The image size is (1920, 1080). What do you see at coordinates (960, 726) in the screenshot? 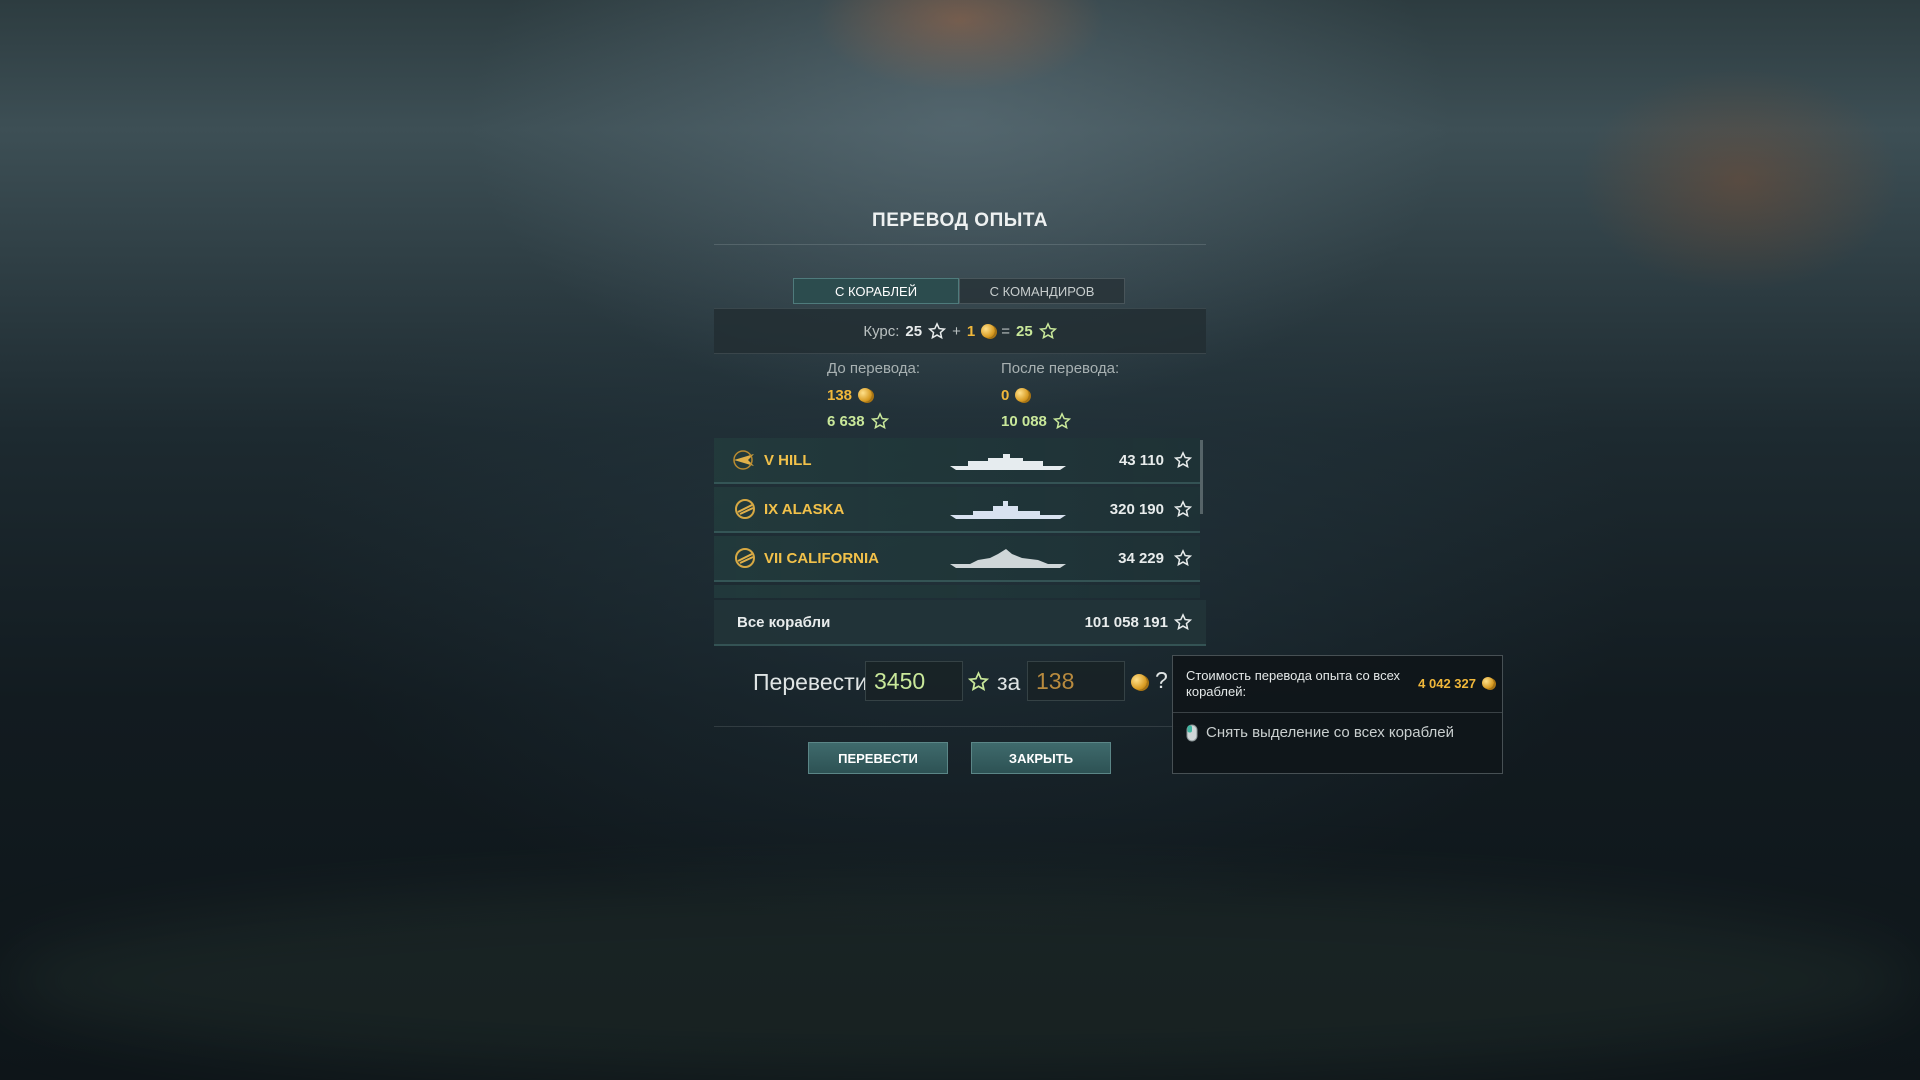
I see `footer-divider` at bounding box center [960, 726].